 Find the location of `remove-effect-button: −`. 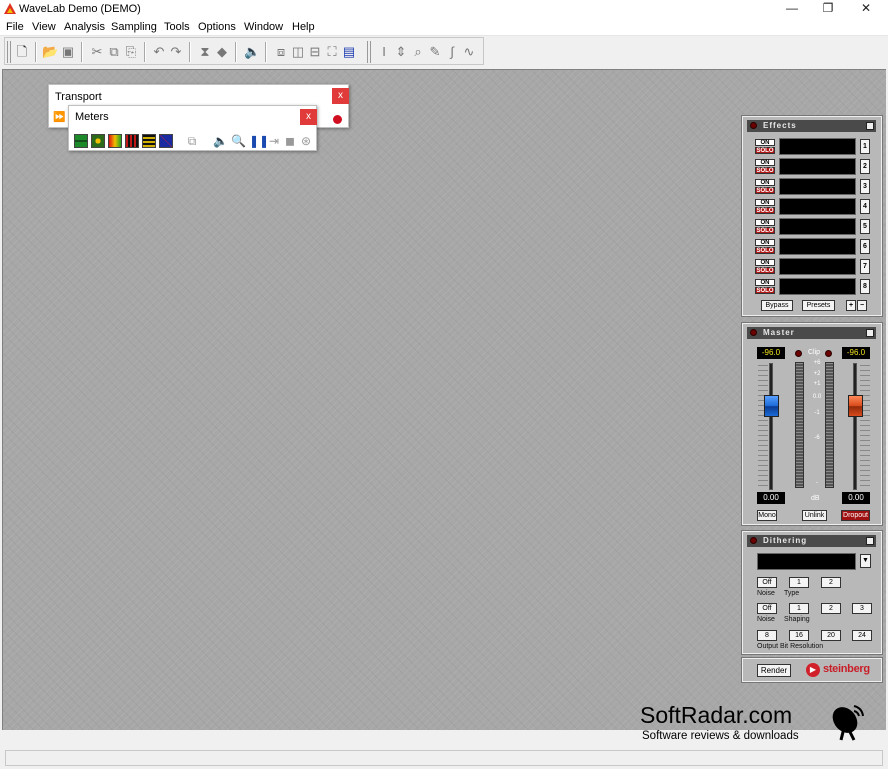

remove-effect-button: − is located at coordinates (862, 305).